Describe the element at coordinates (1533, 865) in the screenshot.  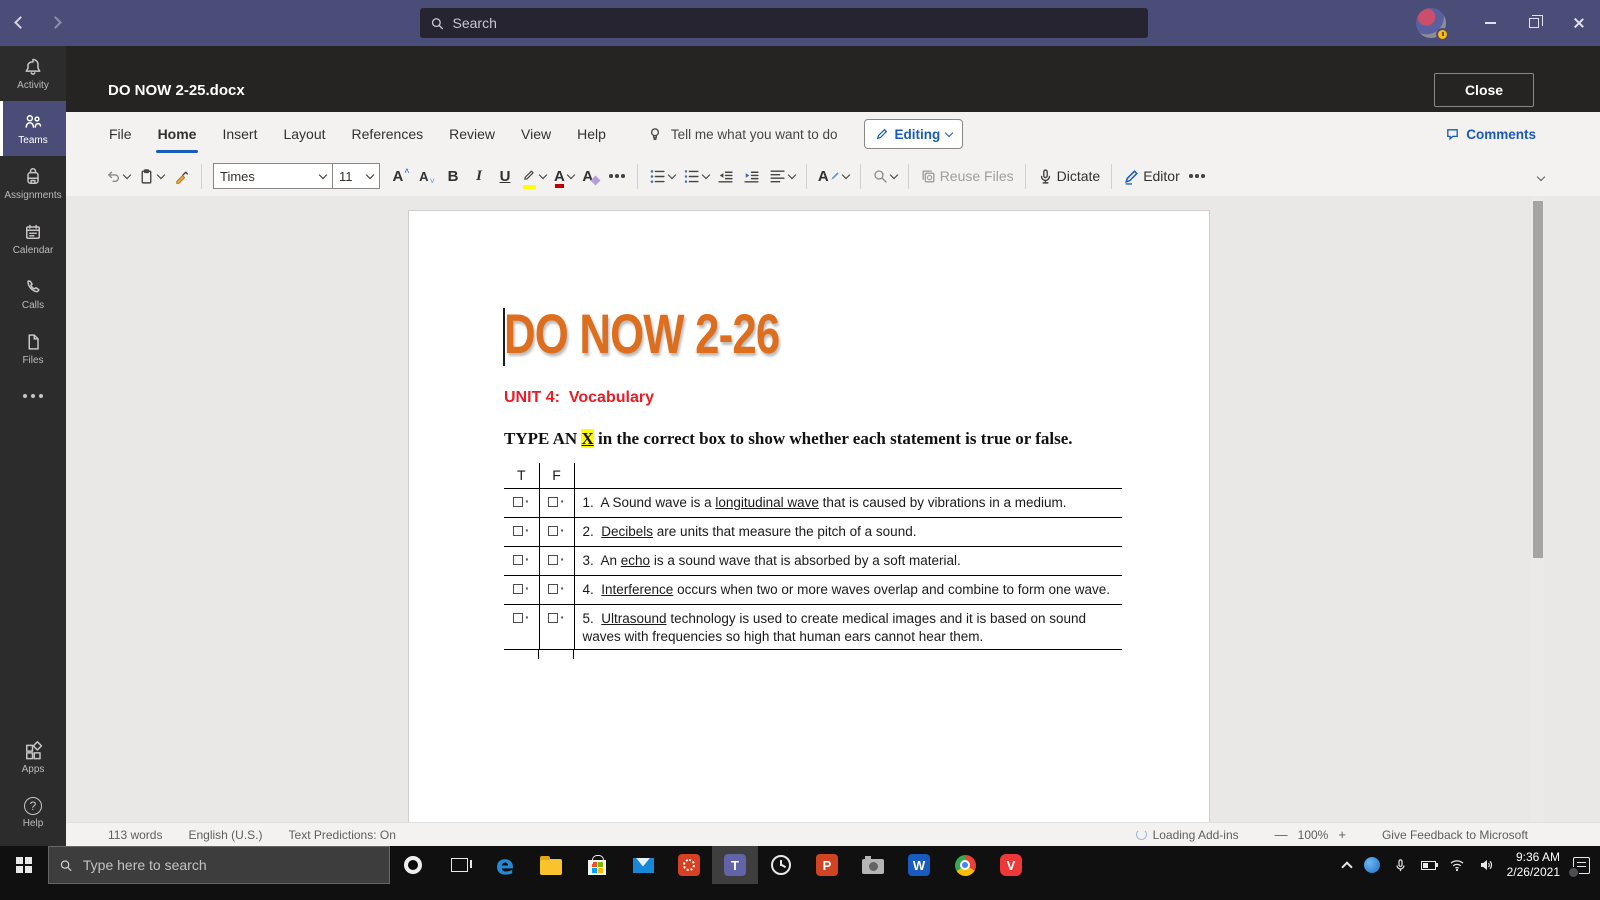
I see `taskbar-clock: 9:36 AM 2/26/2021` at that location.